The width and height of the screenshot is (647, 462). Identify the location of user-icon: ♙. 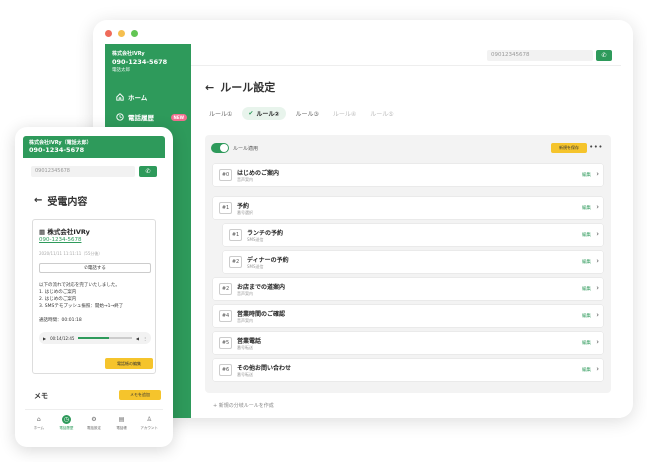
(149, 419).